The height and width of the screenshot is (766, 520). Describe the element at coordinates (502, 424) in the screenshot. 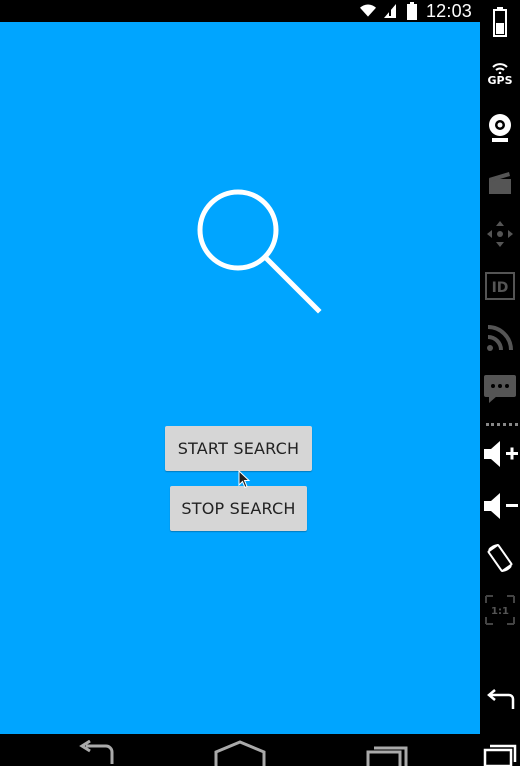

I see `toolbar-divider` at that location.